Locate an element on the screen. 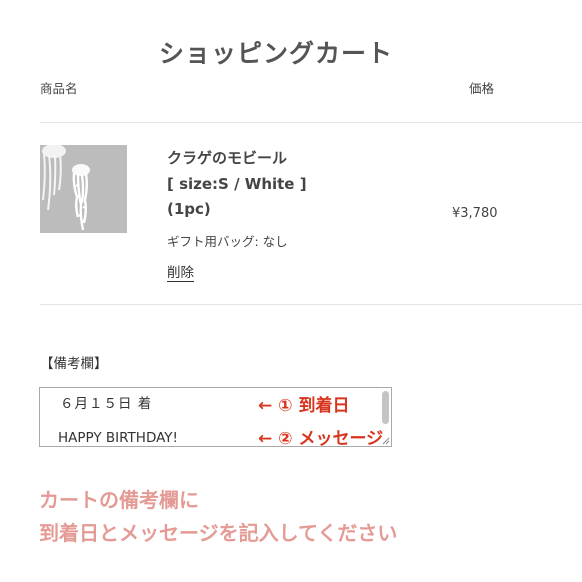 The height and width of the screenshot is (582, 582). product-column-header: 商品名 is located at coordinates (59, 88).